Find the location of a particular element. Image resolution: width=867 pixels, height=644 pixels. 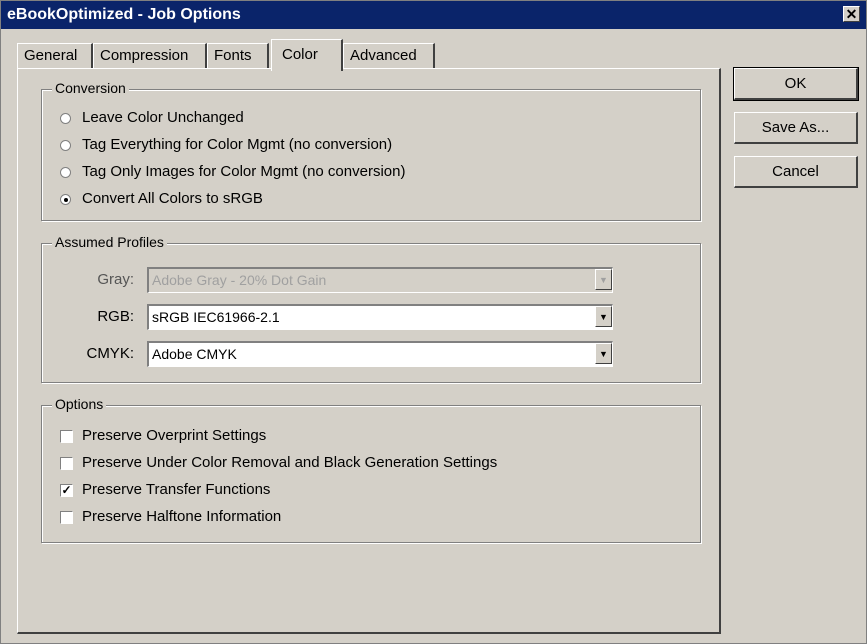

tab-general: General is located at coordinates (55, 56).